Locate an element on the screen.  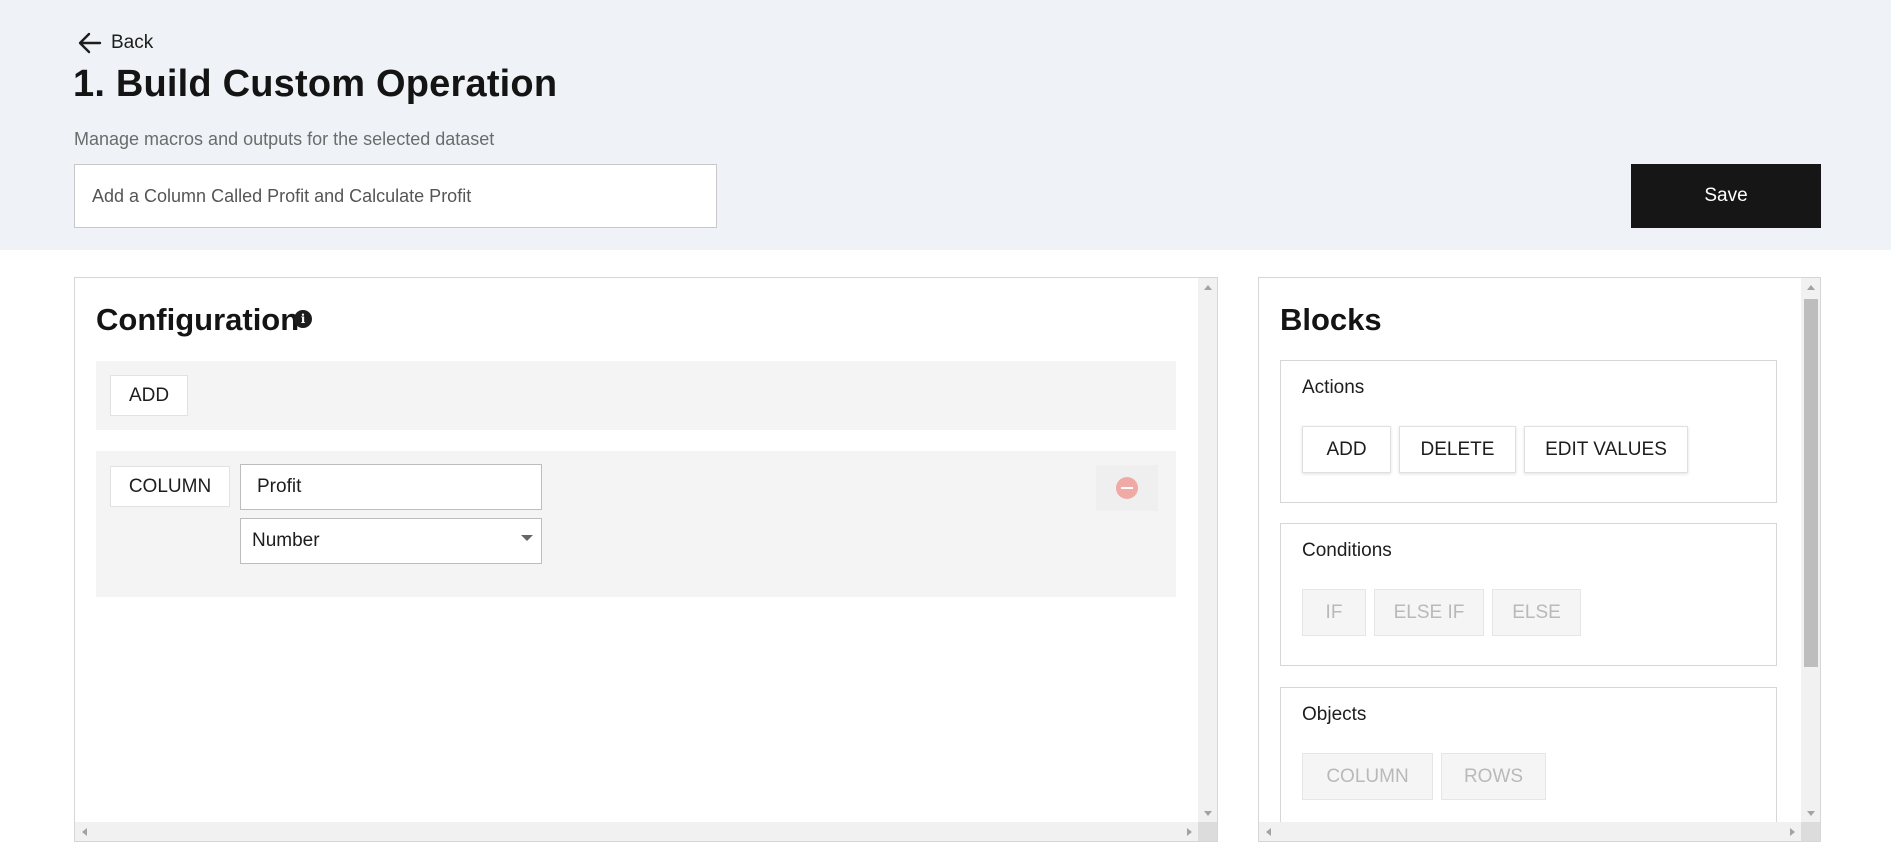
blocks-scroll-thumb is located at coordinates (1811, 483).